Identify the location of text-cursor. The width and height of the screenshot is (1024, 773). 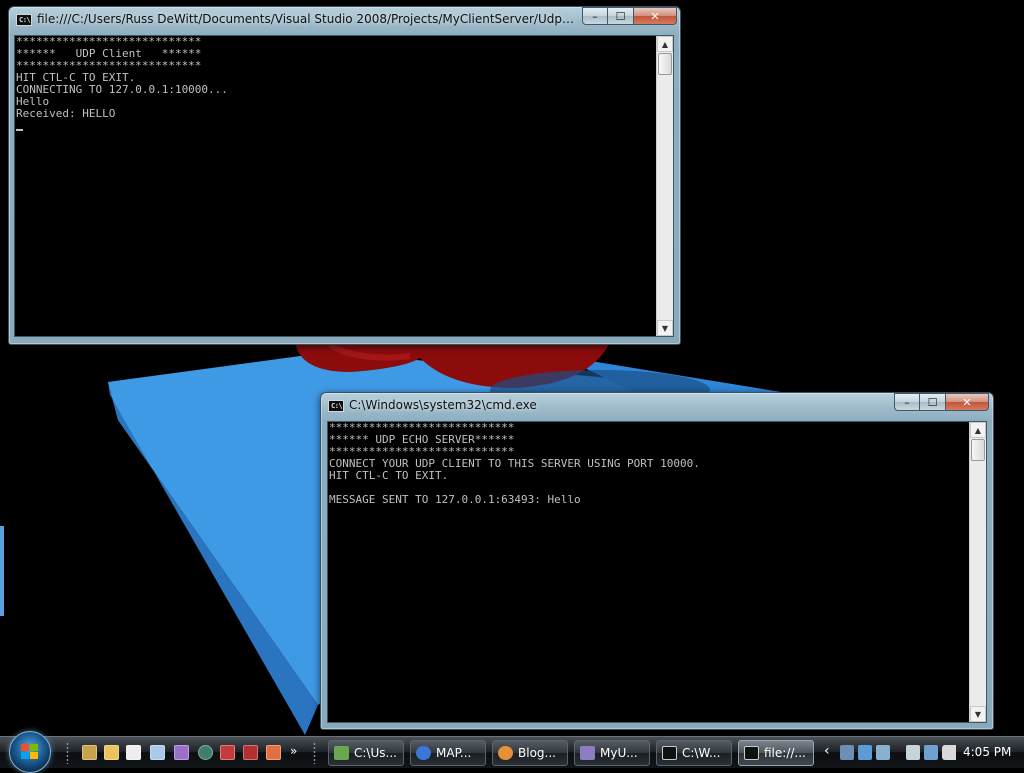
(335, 126).